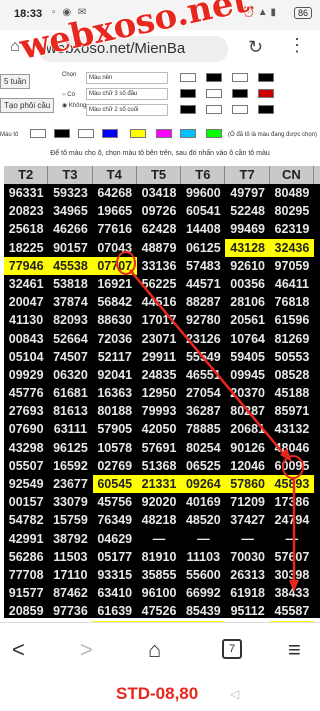 The width and height of the screenshot is (320, 711). Describe the element at coordinates (232, 649) in the screenshot. I see `tab-count-button: 7` at that location.